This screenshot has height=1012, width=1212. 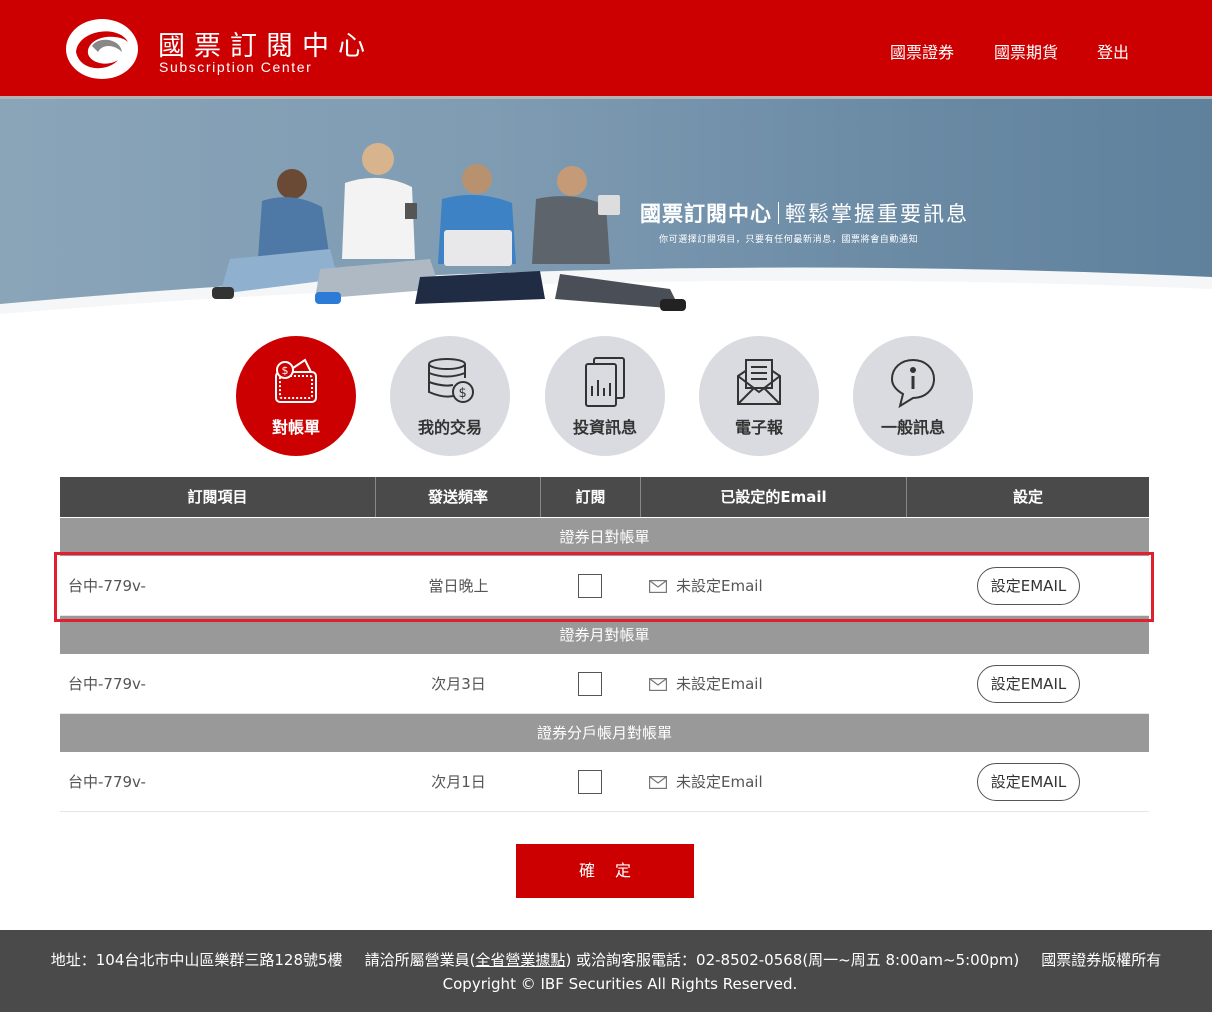 What do you see at coordinates (774, 497) in the screenshot?
I see `column-header-email: 已設定的Email` at bounding box center [774, 497].